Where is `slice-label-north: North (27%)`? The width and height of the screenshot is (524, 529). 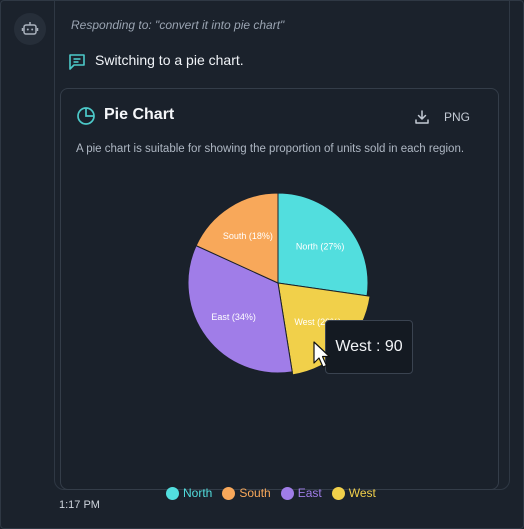
slice-label-north: North (27%) is located at coordinates (320, 246).